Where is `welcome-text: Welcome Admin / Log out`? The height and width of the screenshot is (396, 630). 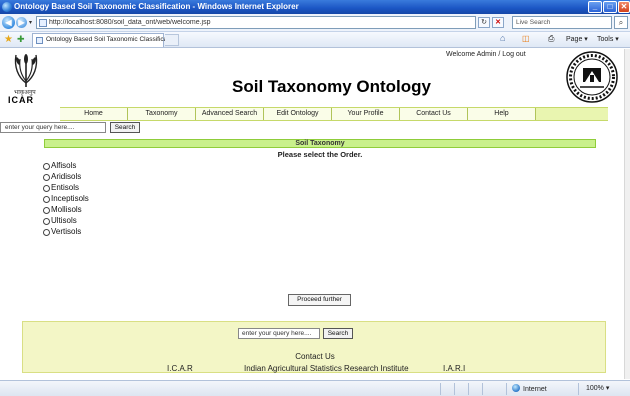
welcome-text: Welcome Admin / Log out is located at coordinates (486, 54).